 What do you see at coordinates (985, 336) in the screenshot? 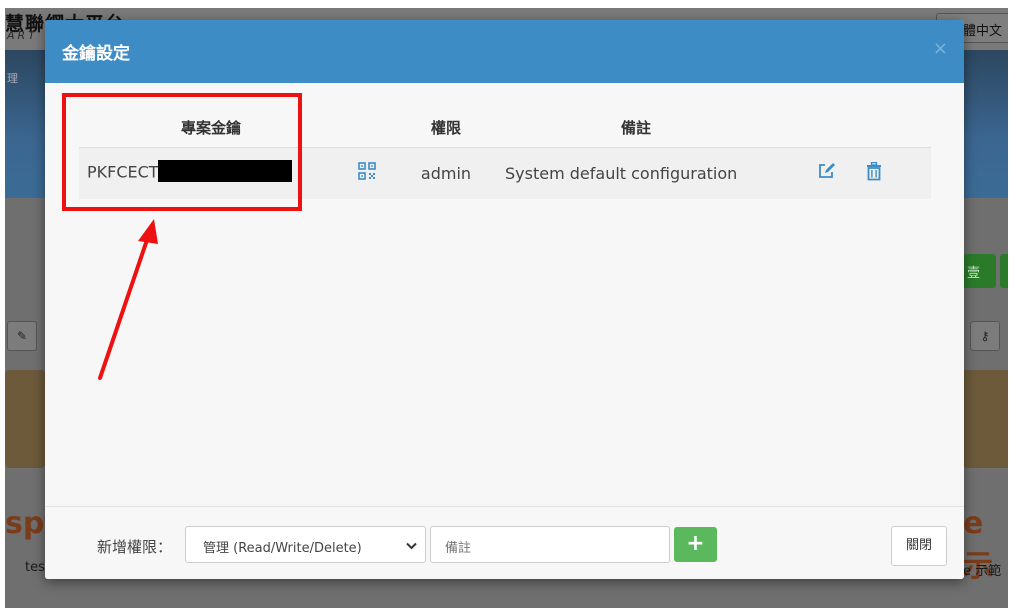
I see `bg-key-icon: ⚷` at bounding box center [985, 336].